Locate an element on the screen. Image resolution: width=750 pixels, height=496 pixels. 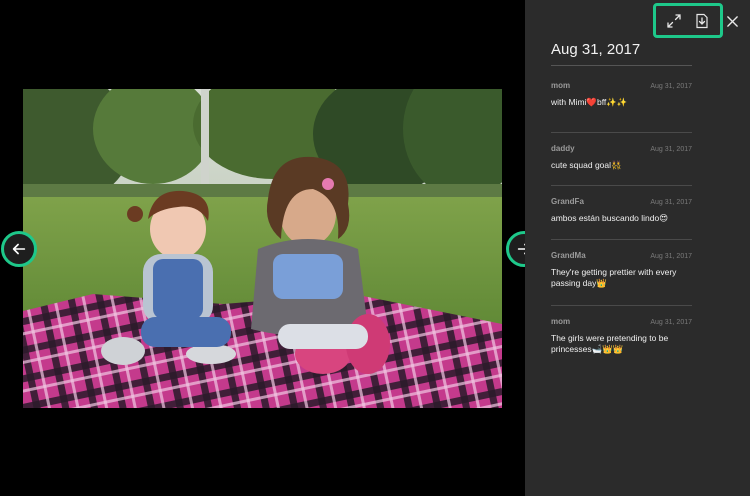
arrow-left-icon is located at coordinates (19, 249).